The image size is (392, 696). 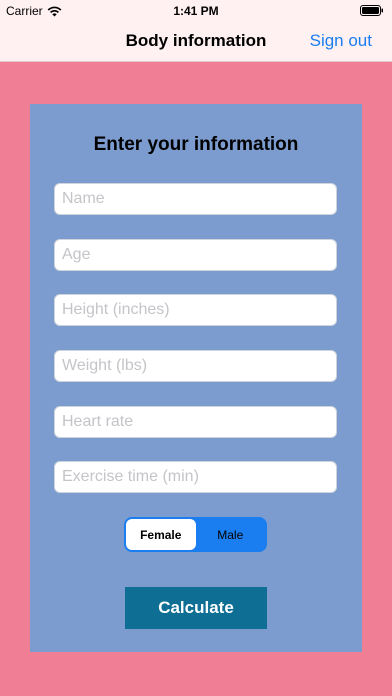 I want to click on gender-option-male: Male, so click(x=231, y=534).